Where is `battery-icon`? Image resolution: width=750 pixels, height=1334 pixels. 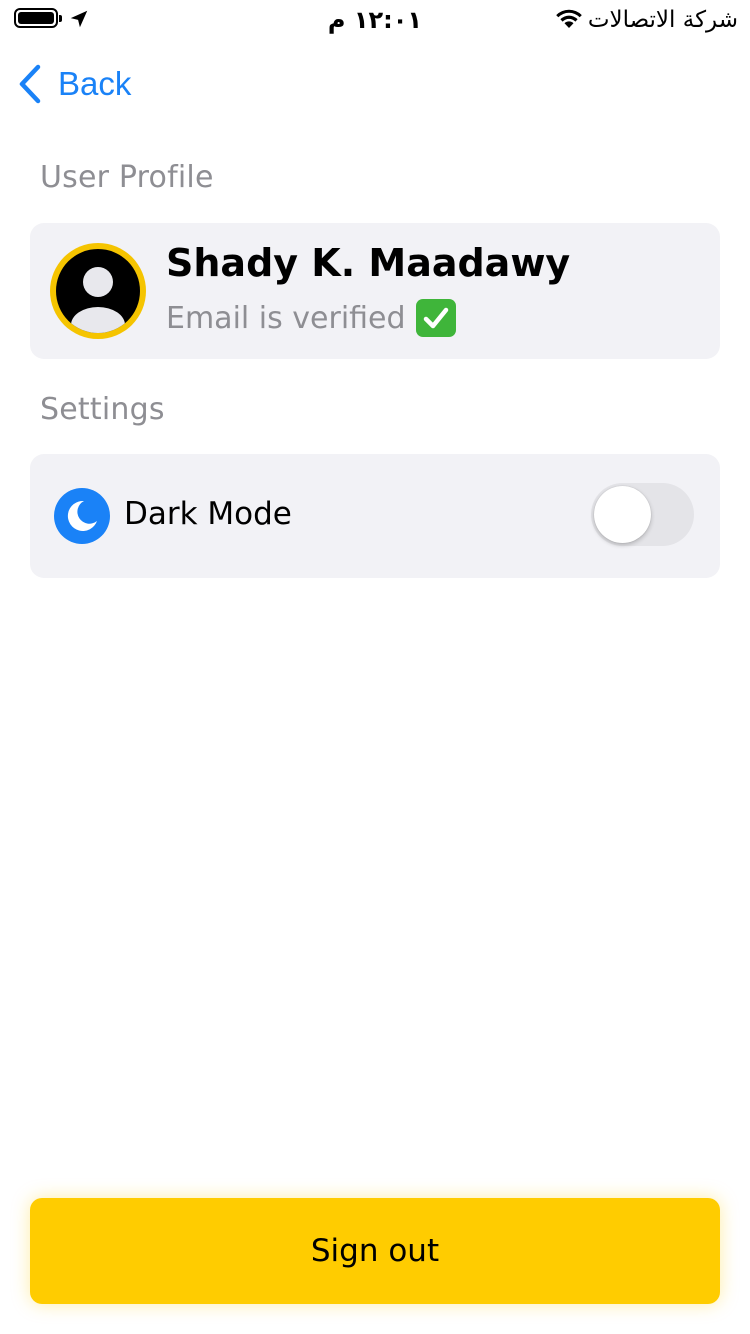 battery-icon is located at coordinates (38, 18).